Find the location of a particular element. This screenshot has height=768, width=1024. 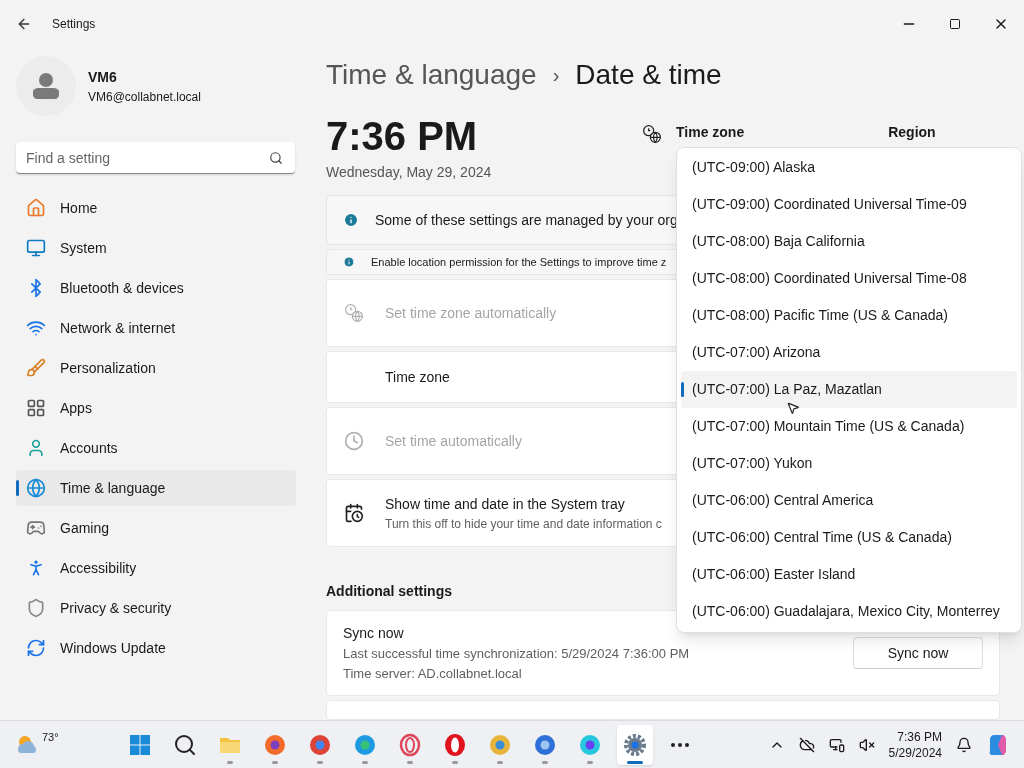

row-label: Set time zone automatically is located at coordinates (471, 313).